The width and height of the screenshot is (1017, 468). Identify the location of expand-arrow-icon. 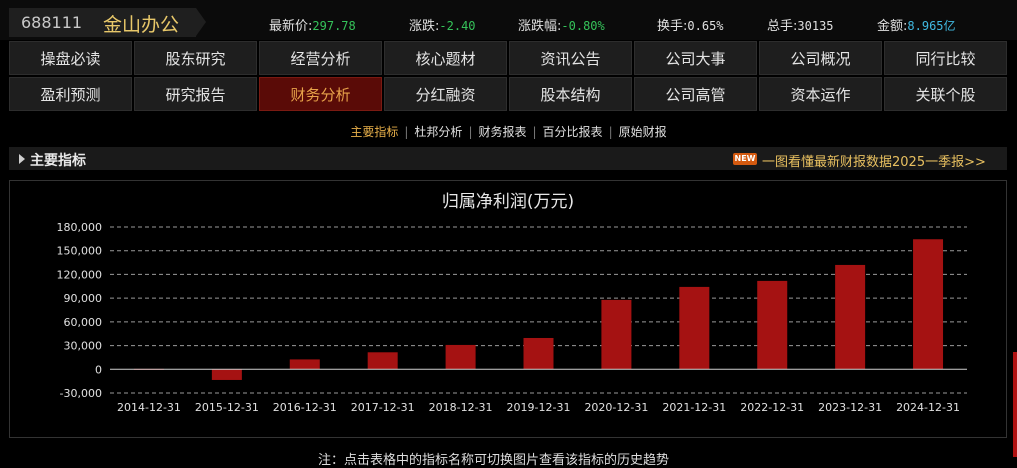
(22, 159).